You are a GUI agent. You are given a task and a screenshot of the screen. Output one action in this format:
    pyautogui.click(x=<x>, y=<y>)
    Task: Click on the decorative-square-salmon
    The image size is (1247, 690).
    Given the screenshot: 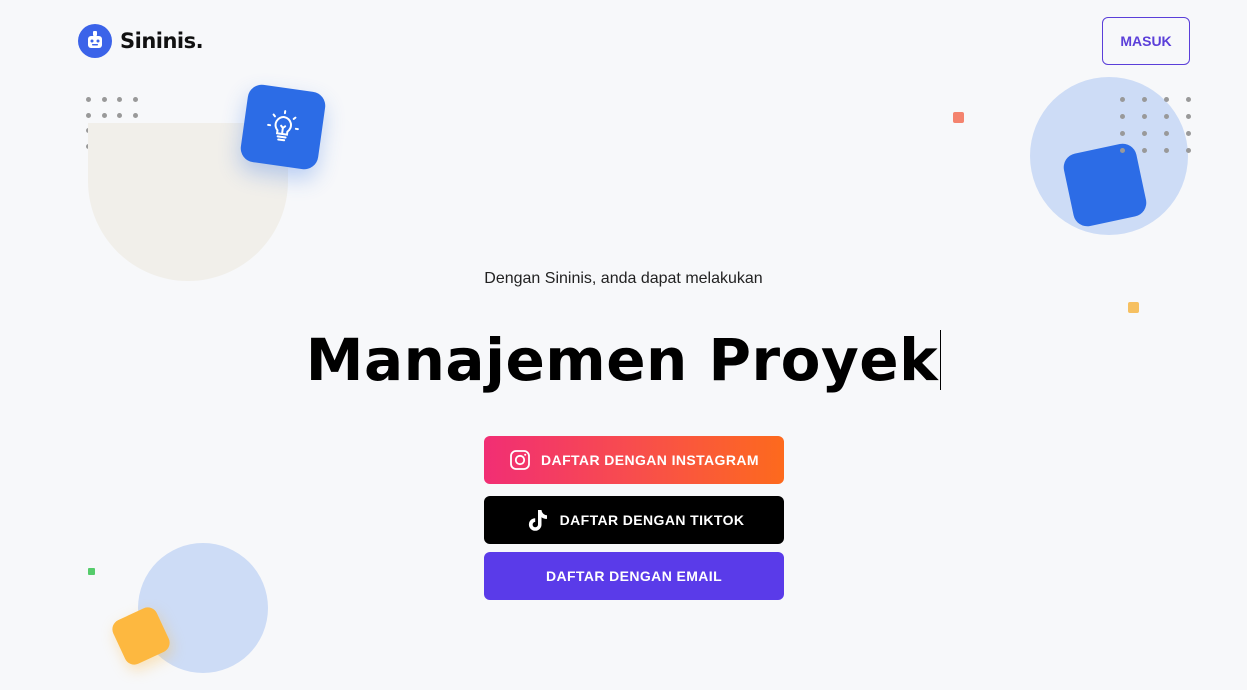 What is the action you would take?
    pyautogui.click(x=958, y=117)
    